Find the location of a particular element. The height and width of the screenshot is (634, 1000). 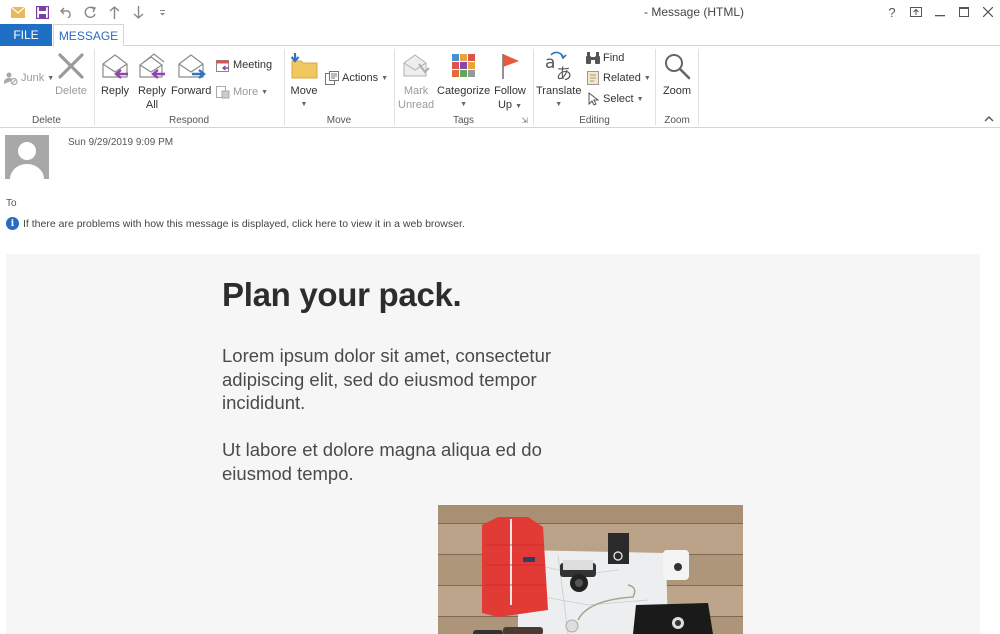

mail-icon is located at coordinates (18, 12).